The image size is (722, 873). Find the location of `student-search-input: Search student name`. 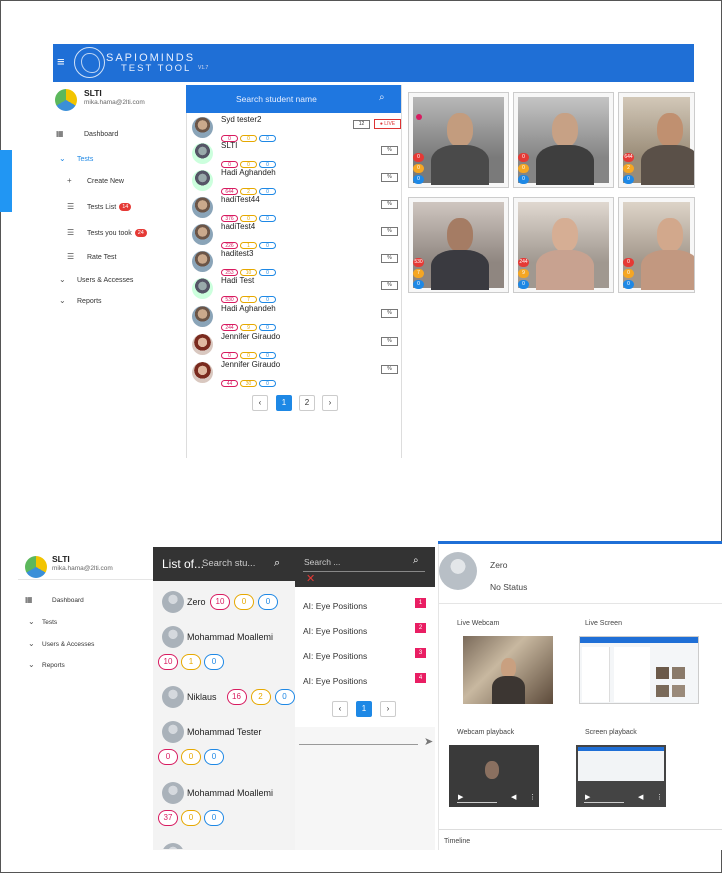

student-search-input: Search student name is located at coordinates (276, 99).